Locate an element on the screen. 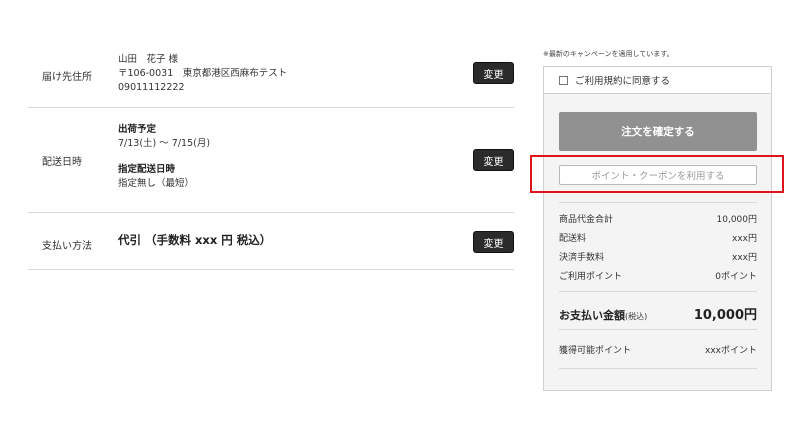 This screenshot has width=800, height=440. checkbox-unchecked-icon is located at coordinates (563, 80).